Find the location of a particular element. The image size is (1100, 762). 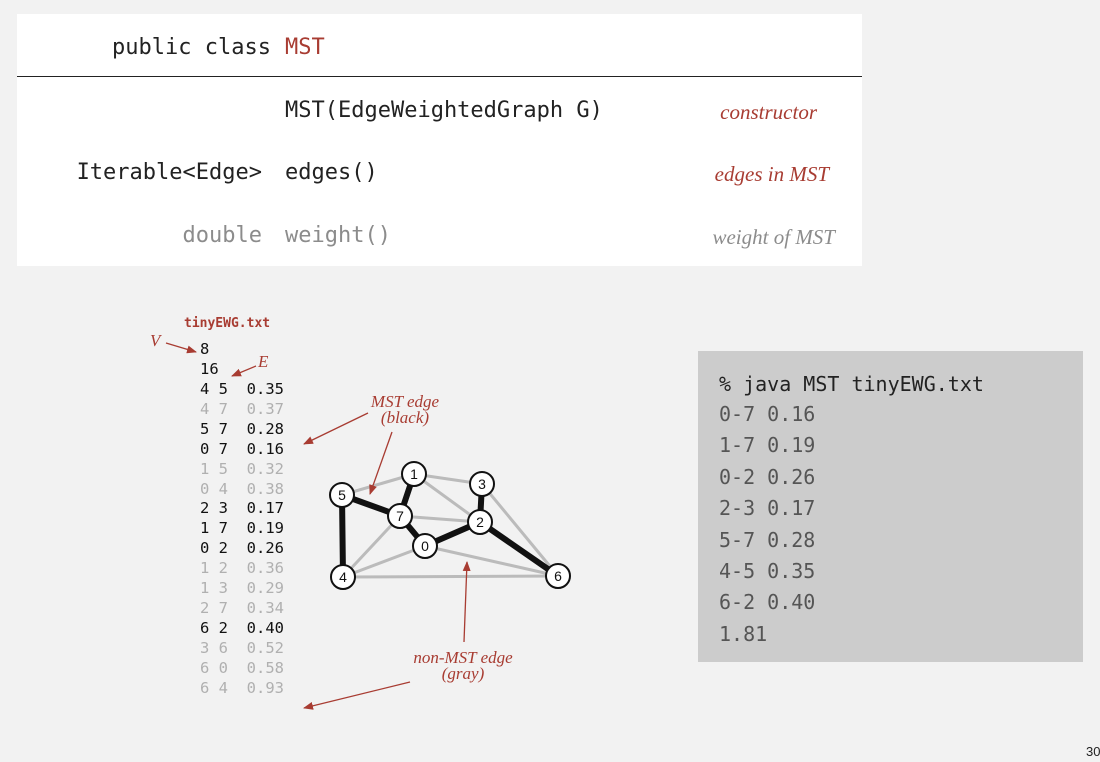

vertex-label: 0 is located at coordinates (425, 546).